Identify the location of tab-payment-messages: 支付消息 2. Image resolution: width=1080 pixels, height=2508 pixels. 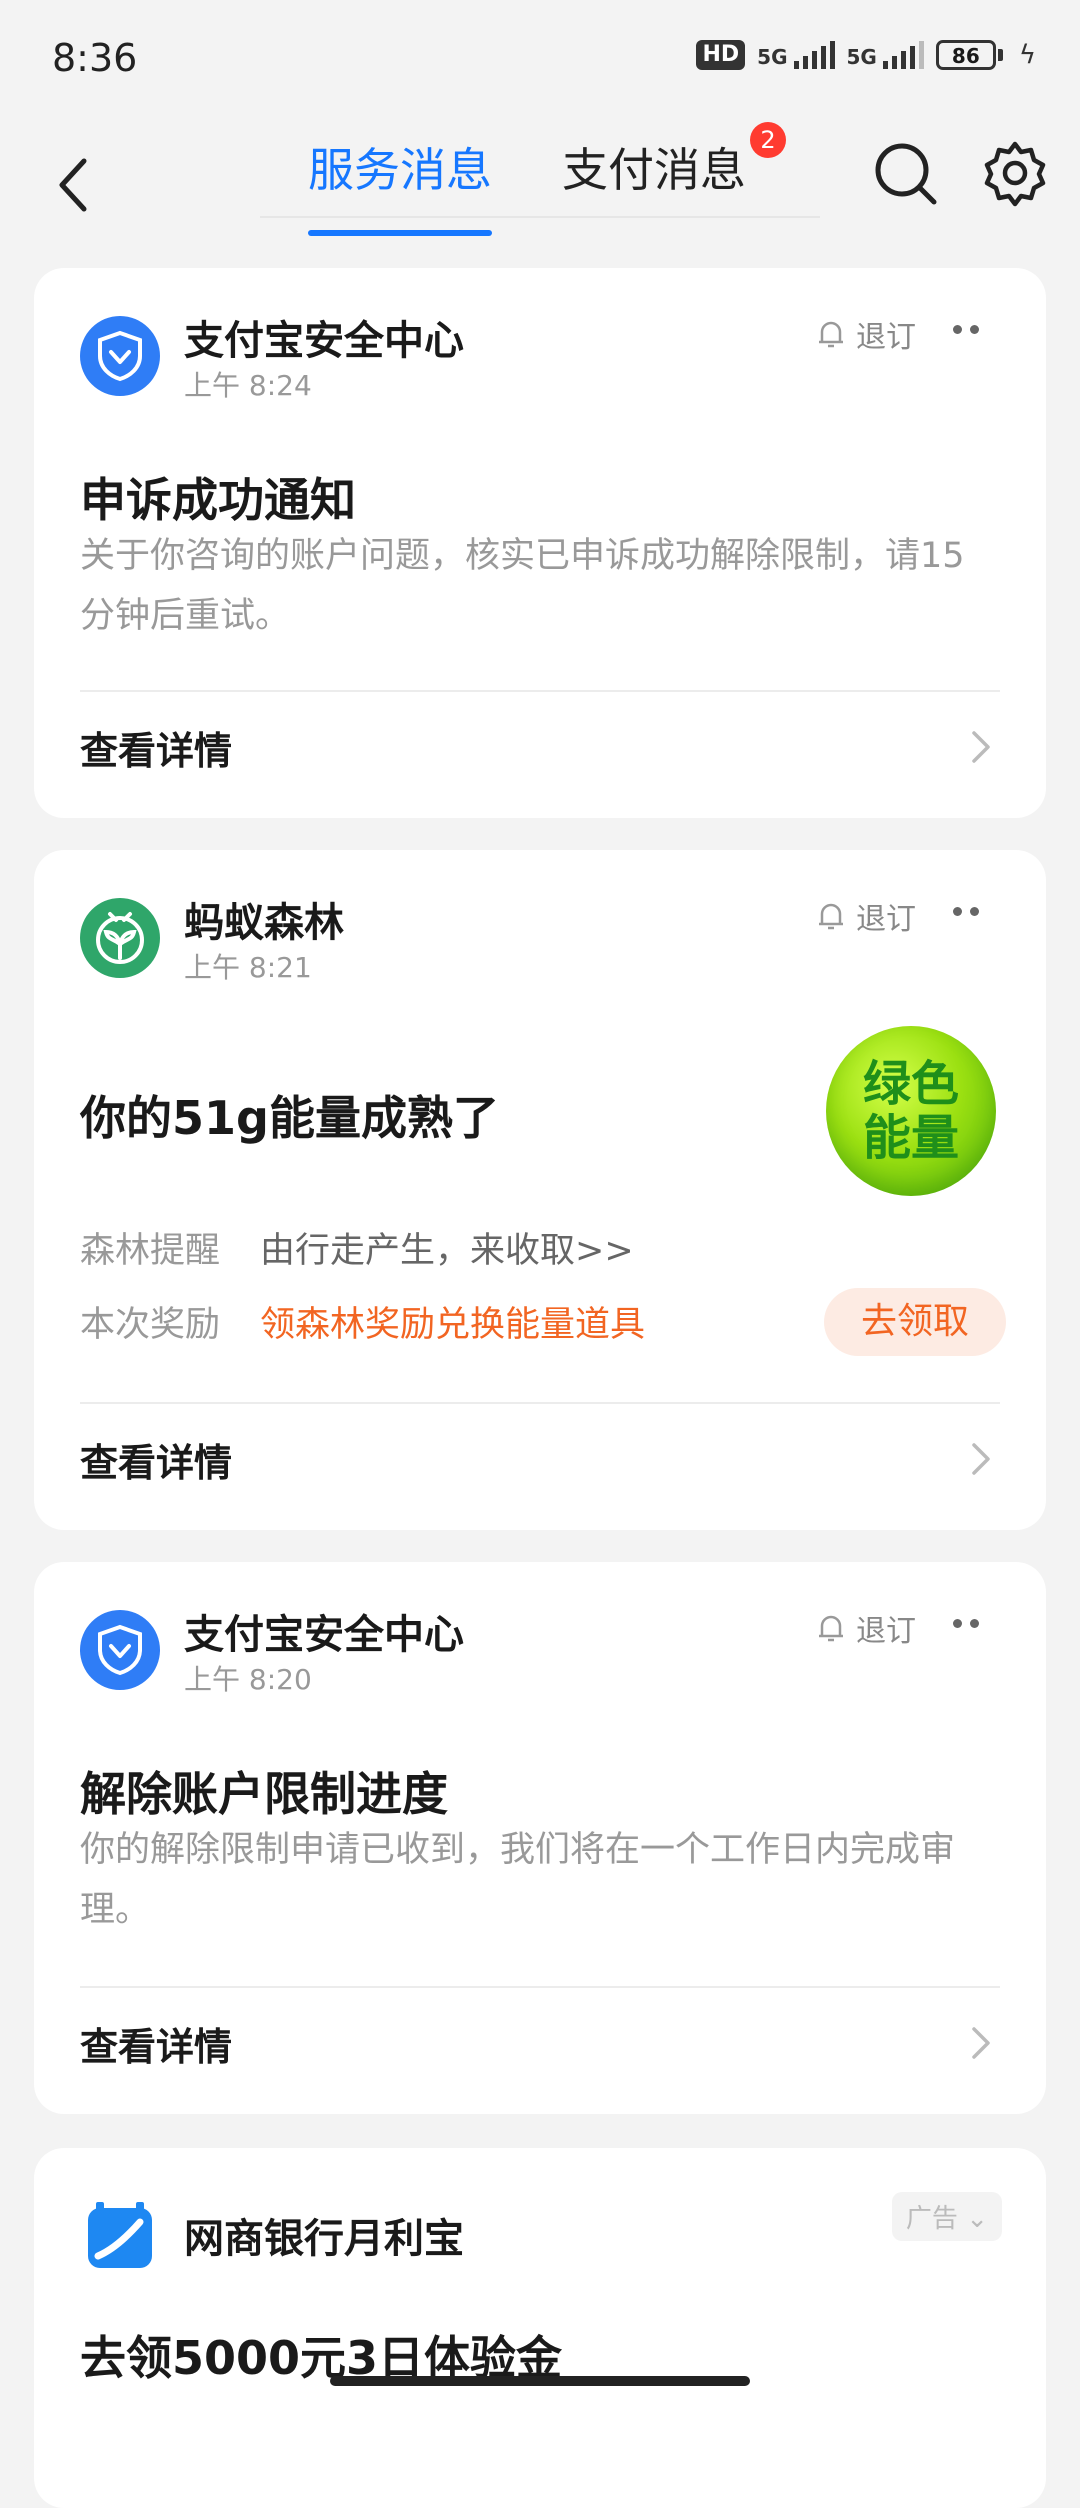
(674, 170).